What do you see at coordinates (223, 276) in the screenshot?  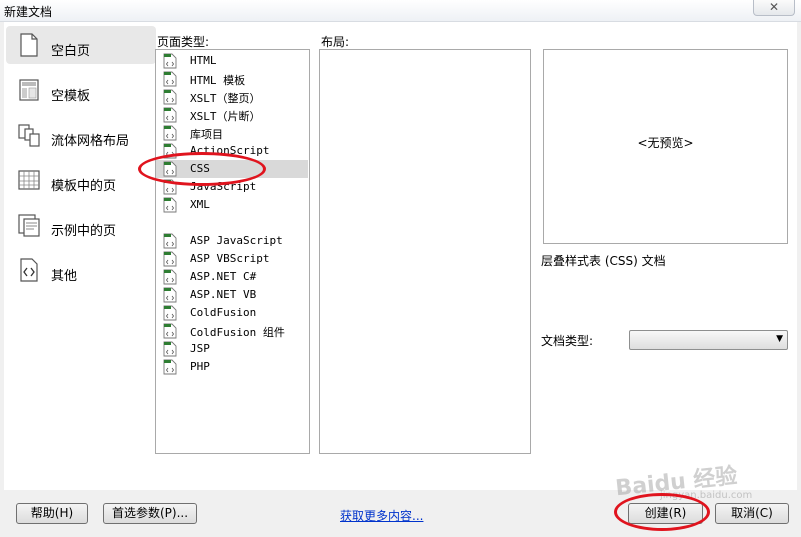 I see `page-type-label: ASP.NET C#` at bounding box center [223, 276].